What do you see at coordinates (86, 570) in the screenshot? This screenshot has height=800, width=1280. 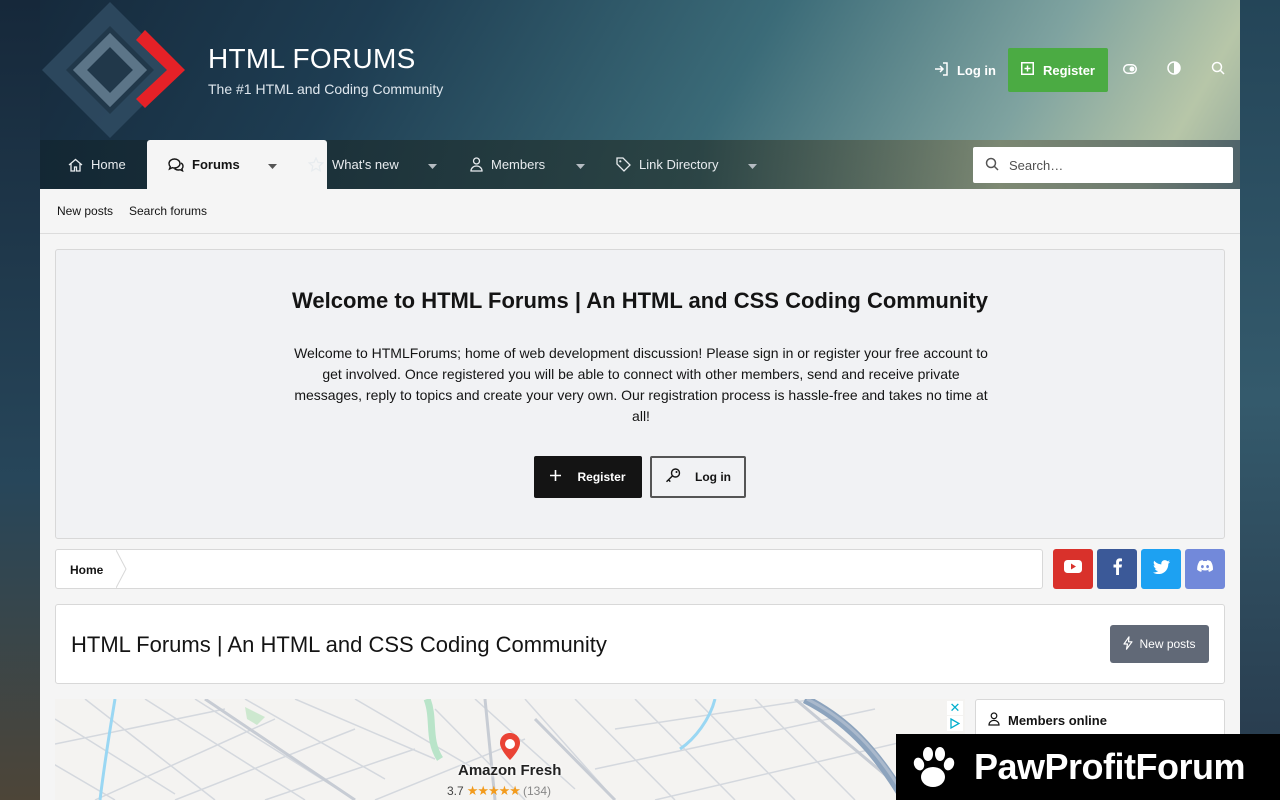 I see `breadcrumb-home: Home` at bounding box center [86, 570].